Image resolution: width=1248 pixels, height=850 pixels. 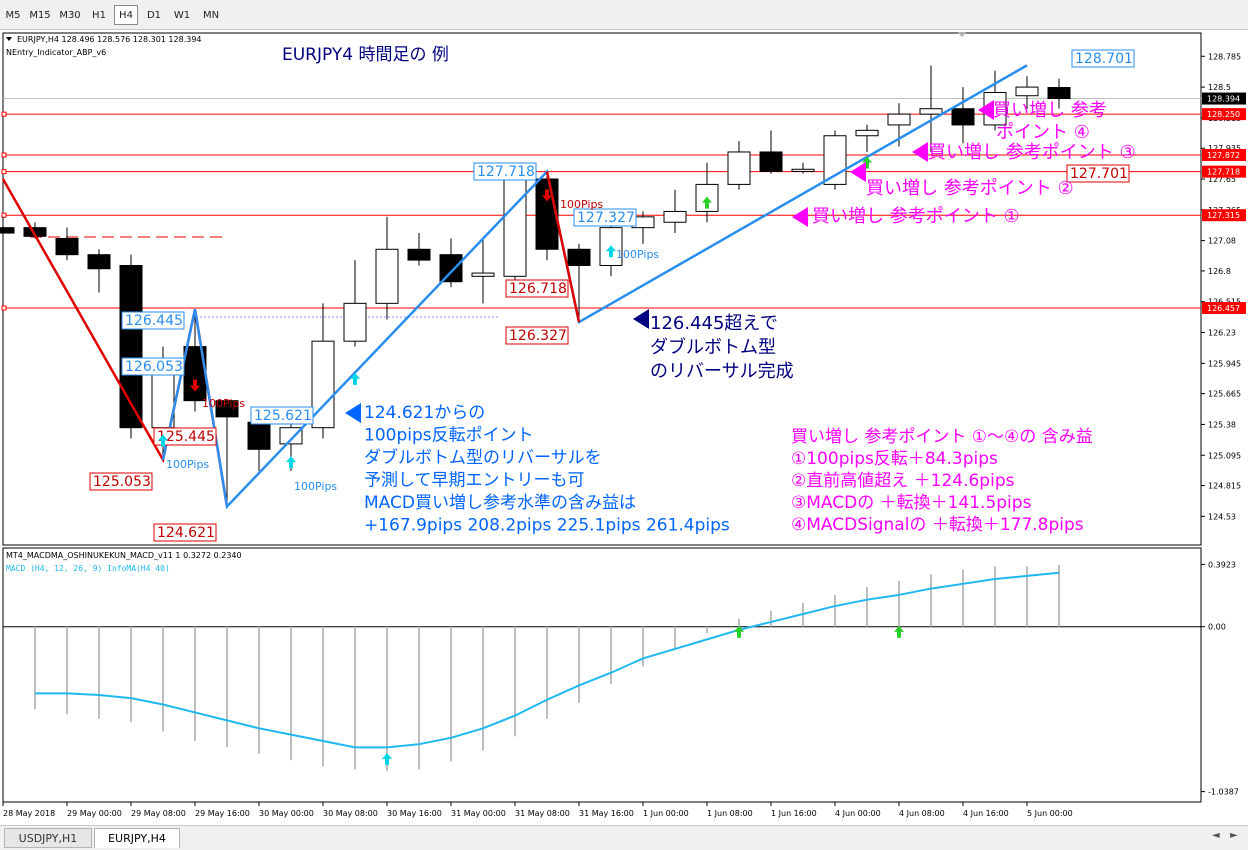 What do you see at coordinates (1224, 455) in the screenshot?
I see `price-axis-label: 125.095` at bounding box center [1224, 455].